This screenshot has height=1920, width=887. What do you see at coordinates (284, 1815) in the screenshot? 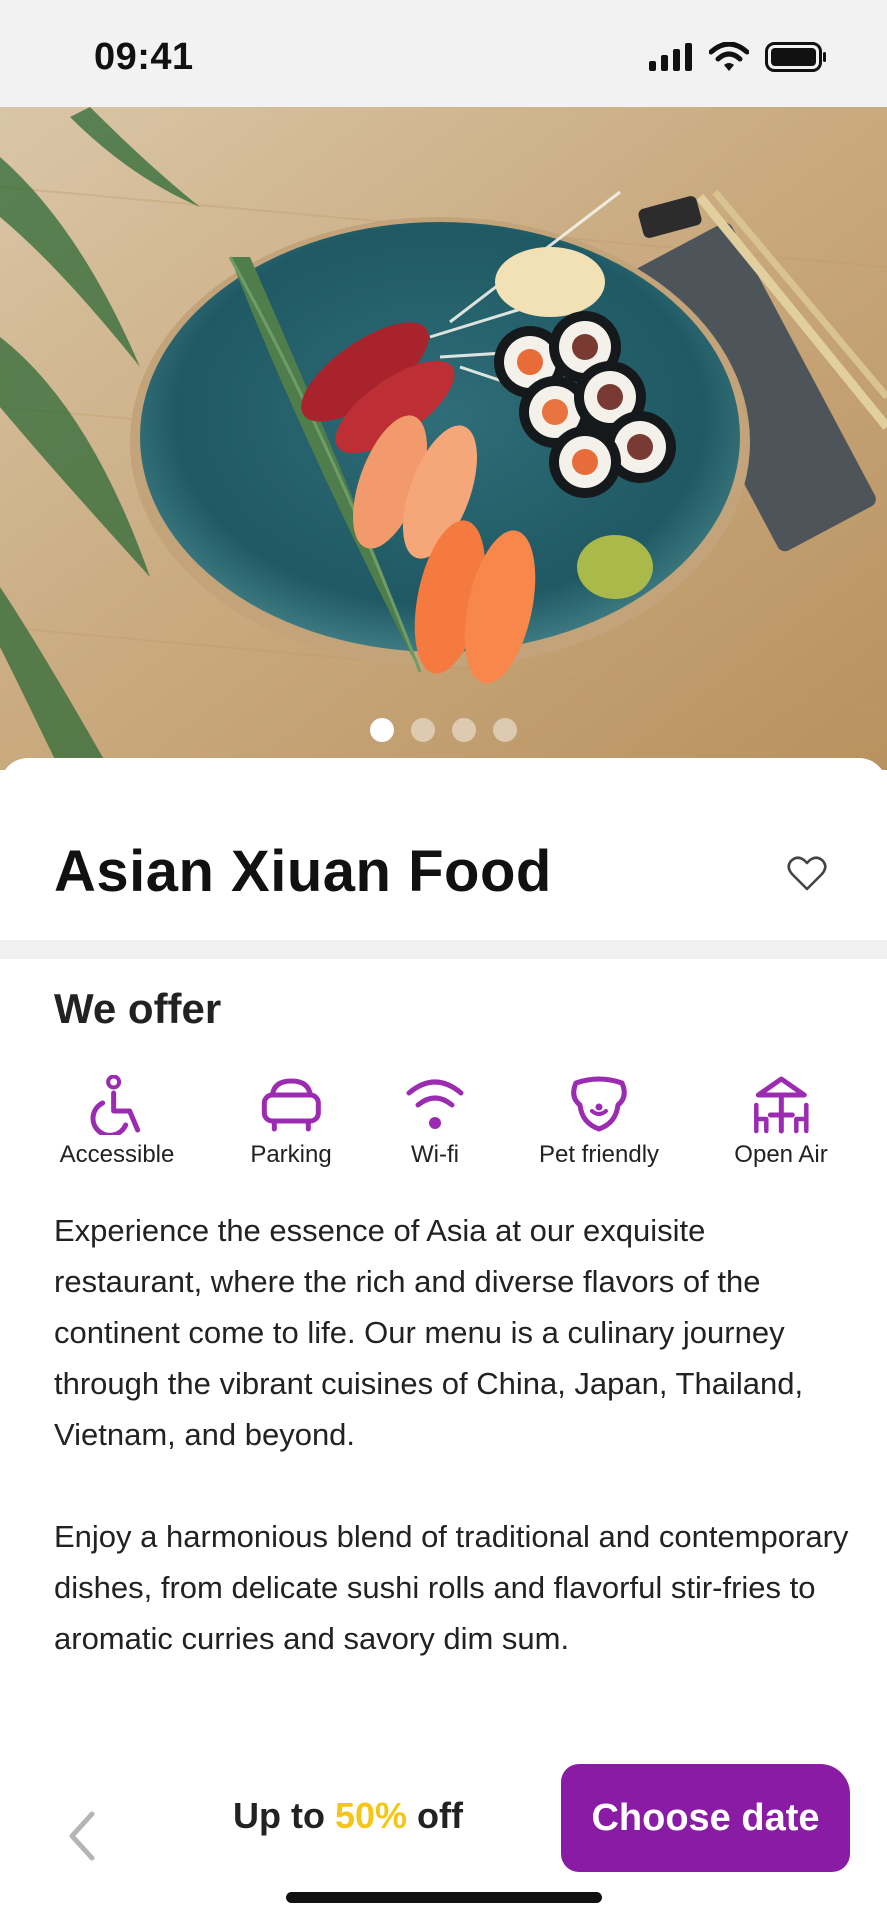
I see `promo-prefix: Up to` at bounding box center [284, 1815].